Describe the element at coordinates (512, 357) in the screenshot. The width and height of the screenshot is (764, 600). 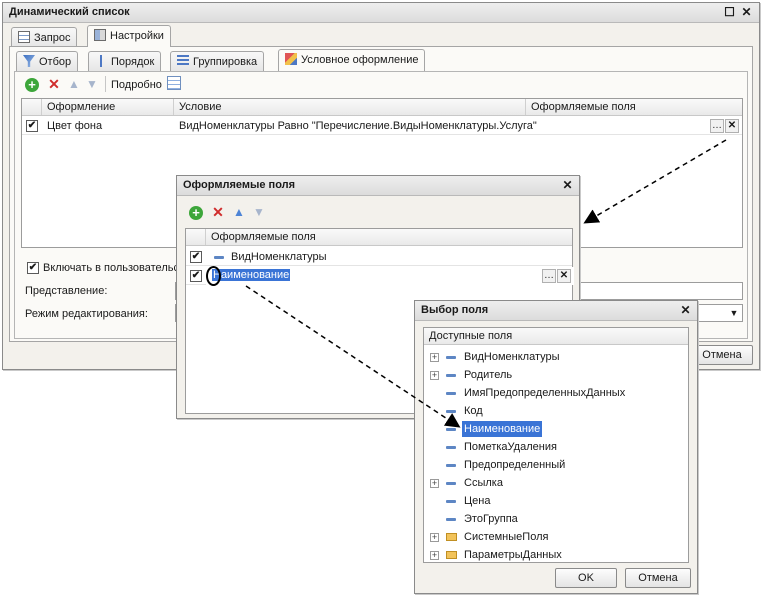
I see `tree-item-label: ВидНоменклатуры` at that location.